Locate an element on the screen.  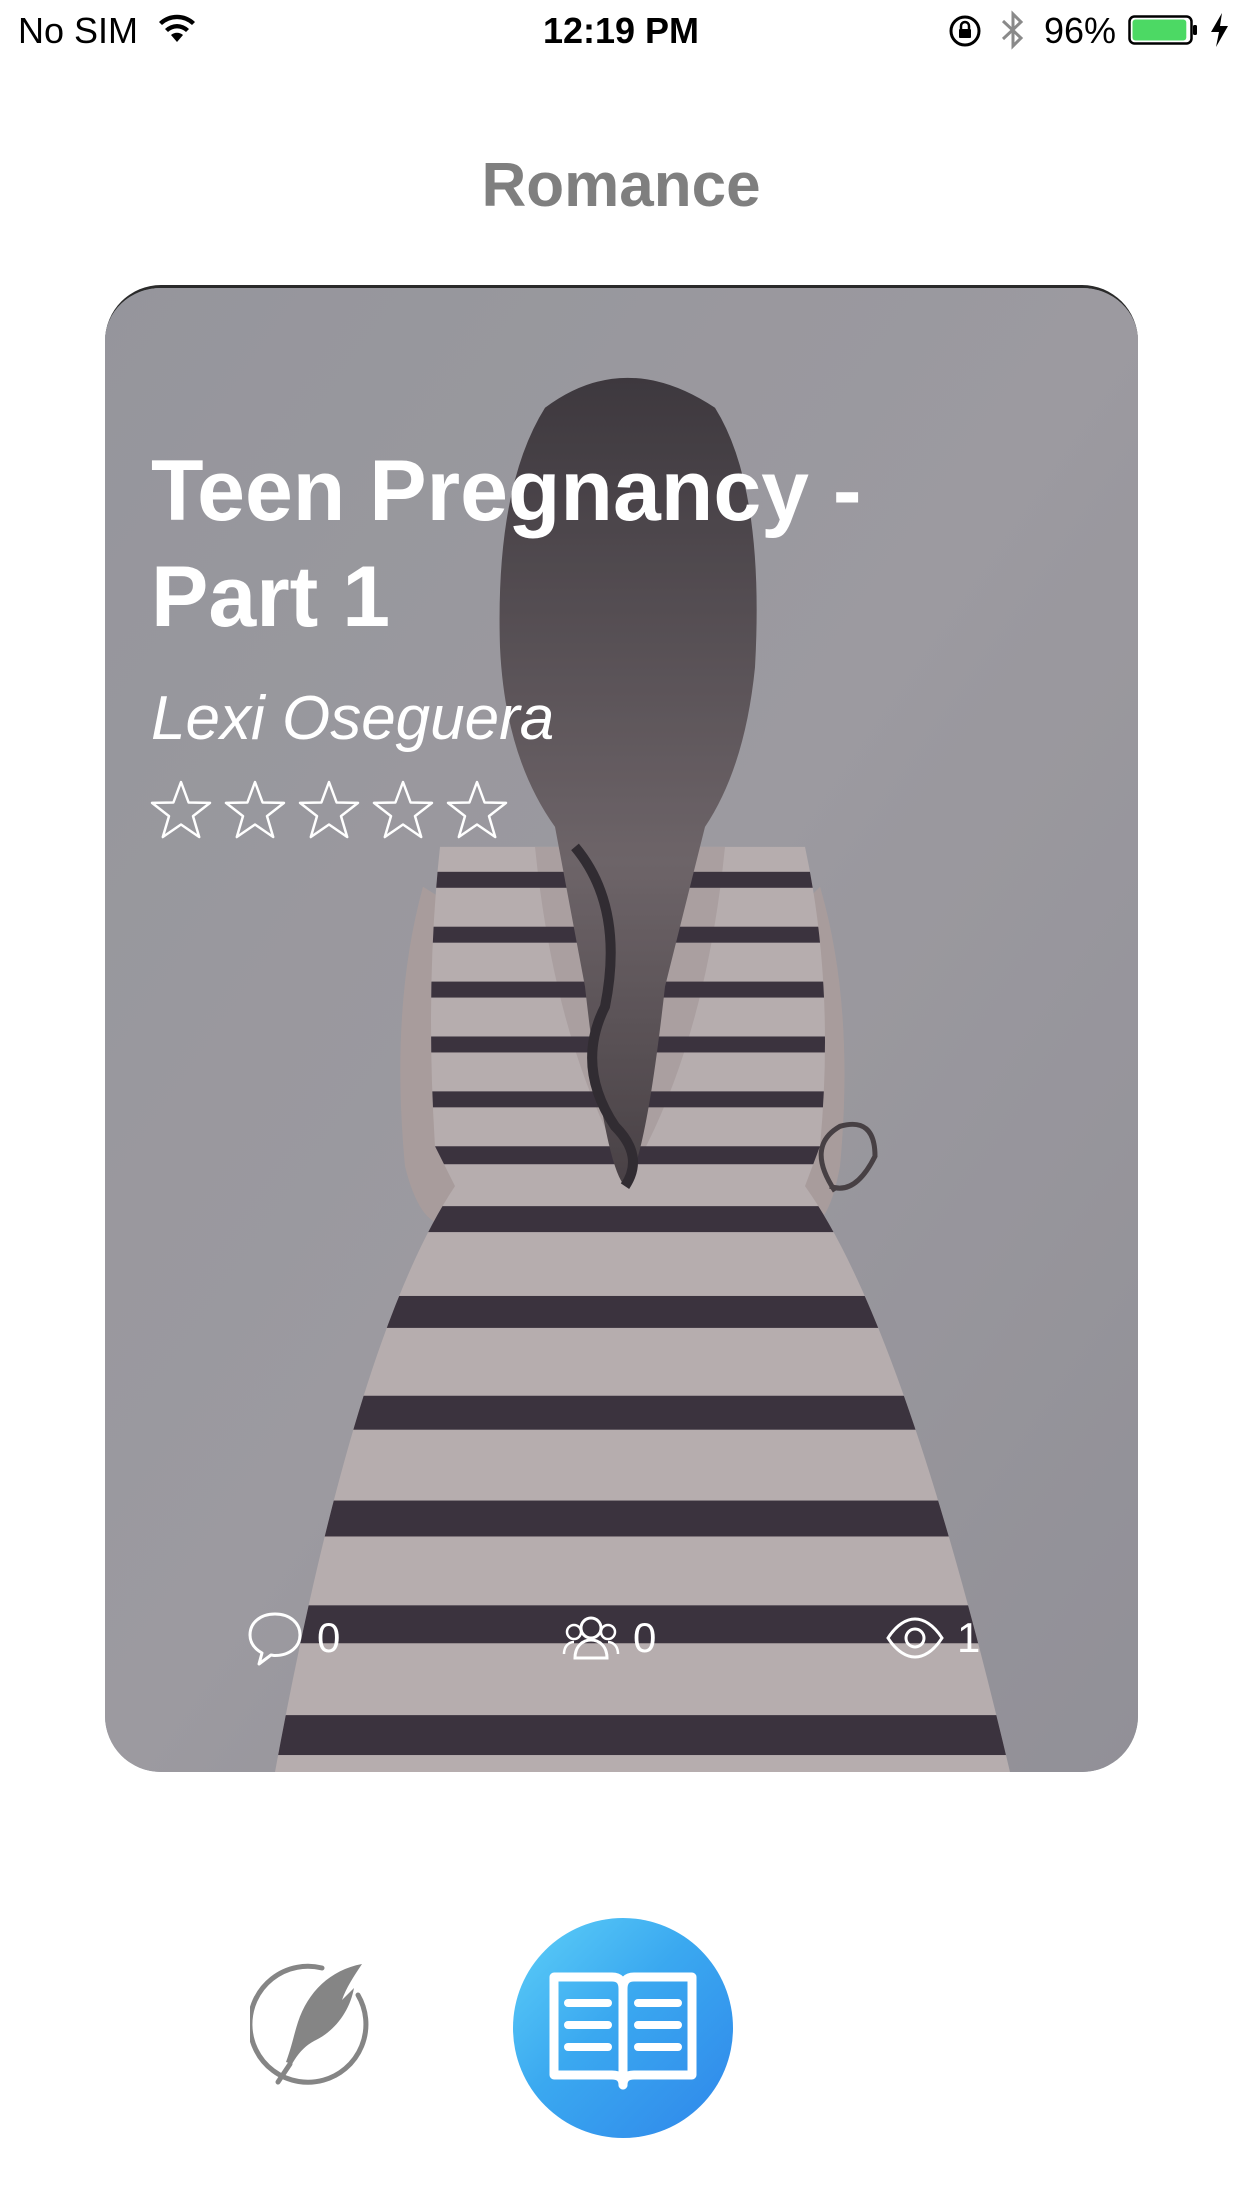
write-button is located at coordinates (315, 2025).